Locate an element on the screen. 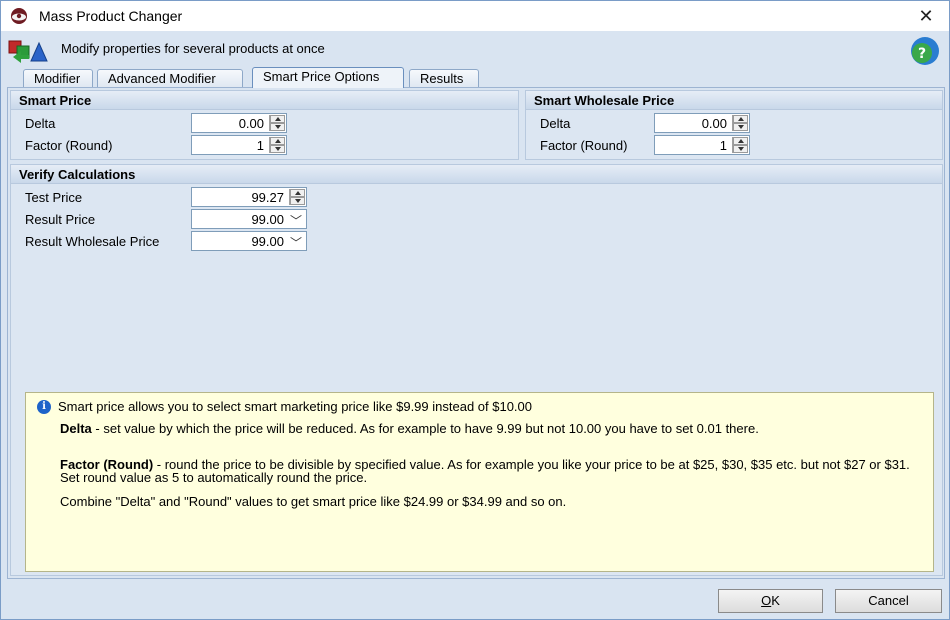 The height and width of the screenshot is (620, 950). smart-wholesale-delta-value: 0.00 is located at coordinates (714, 123).